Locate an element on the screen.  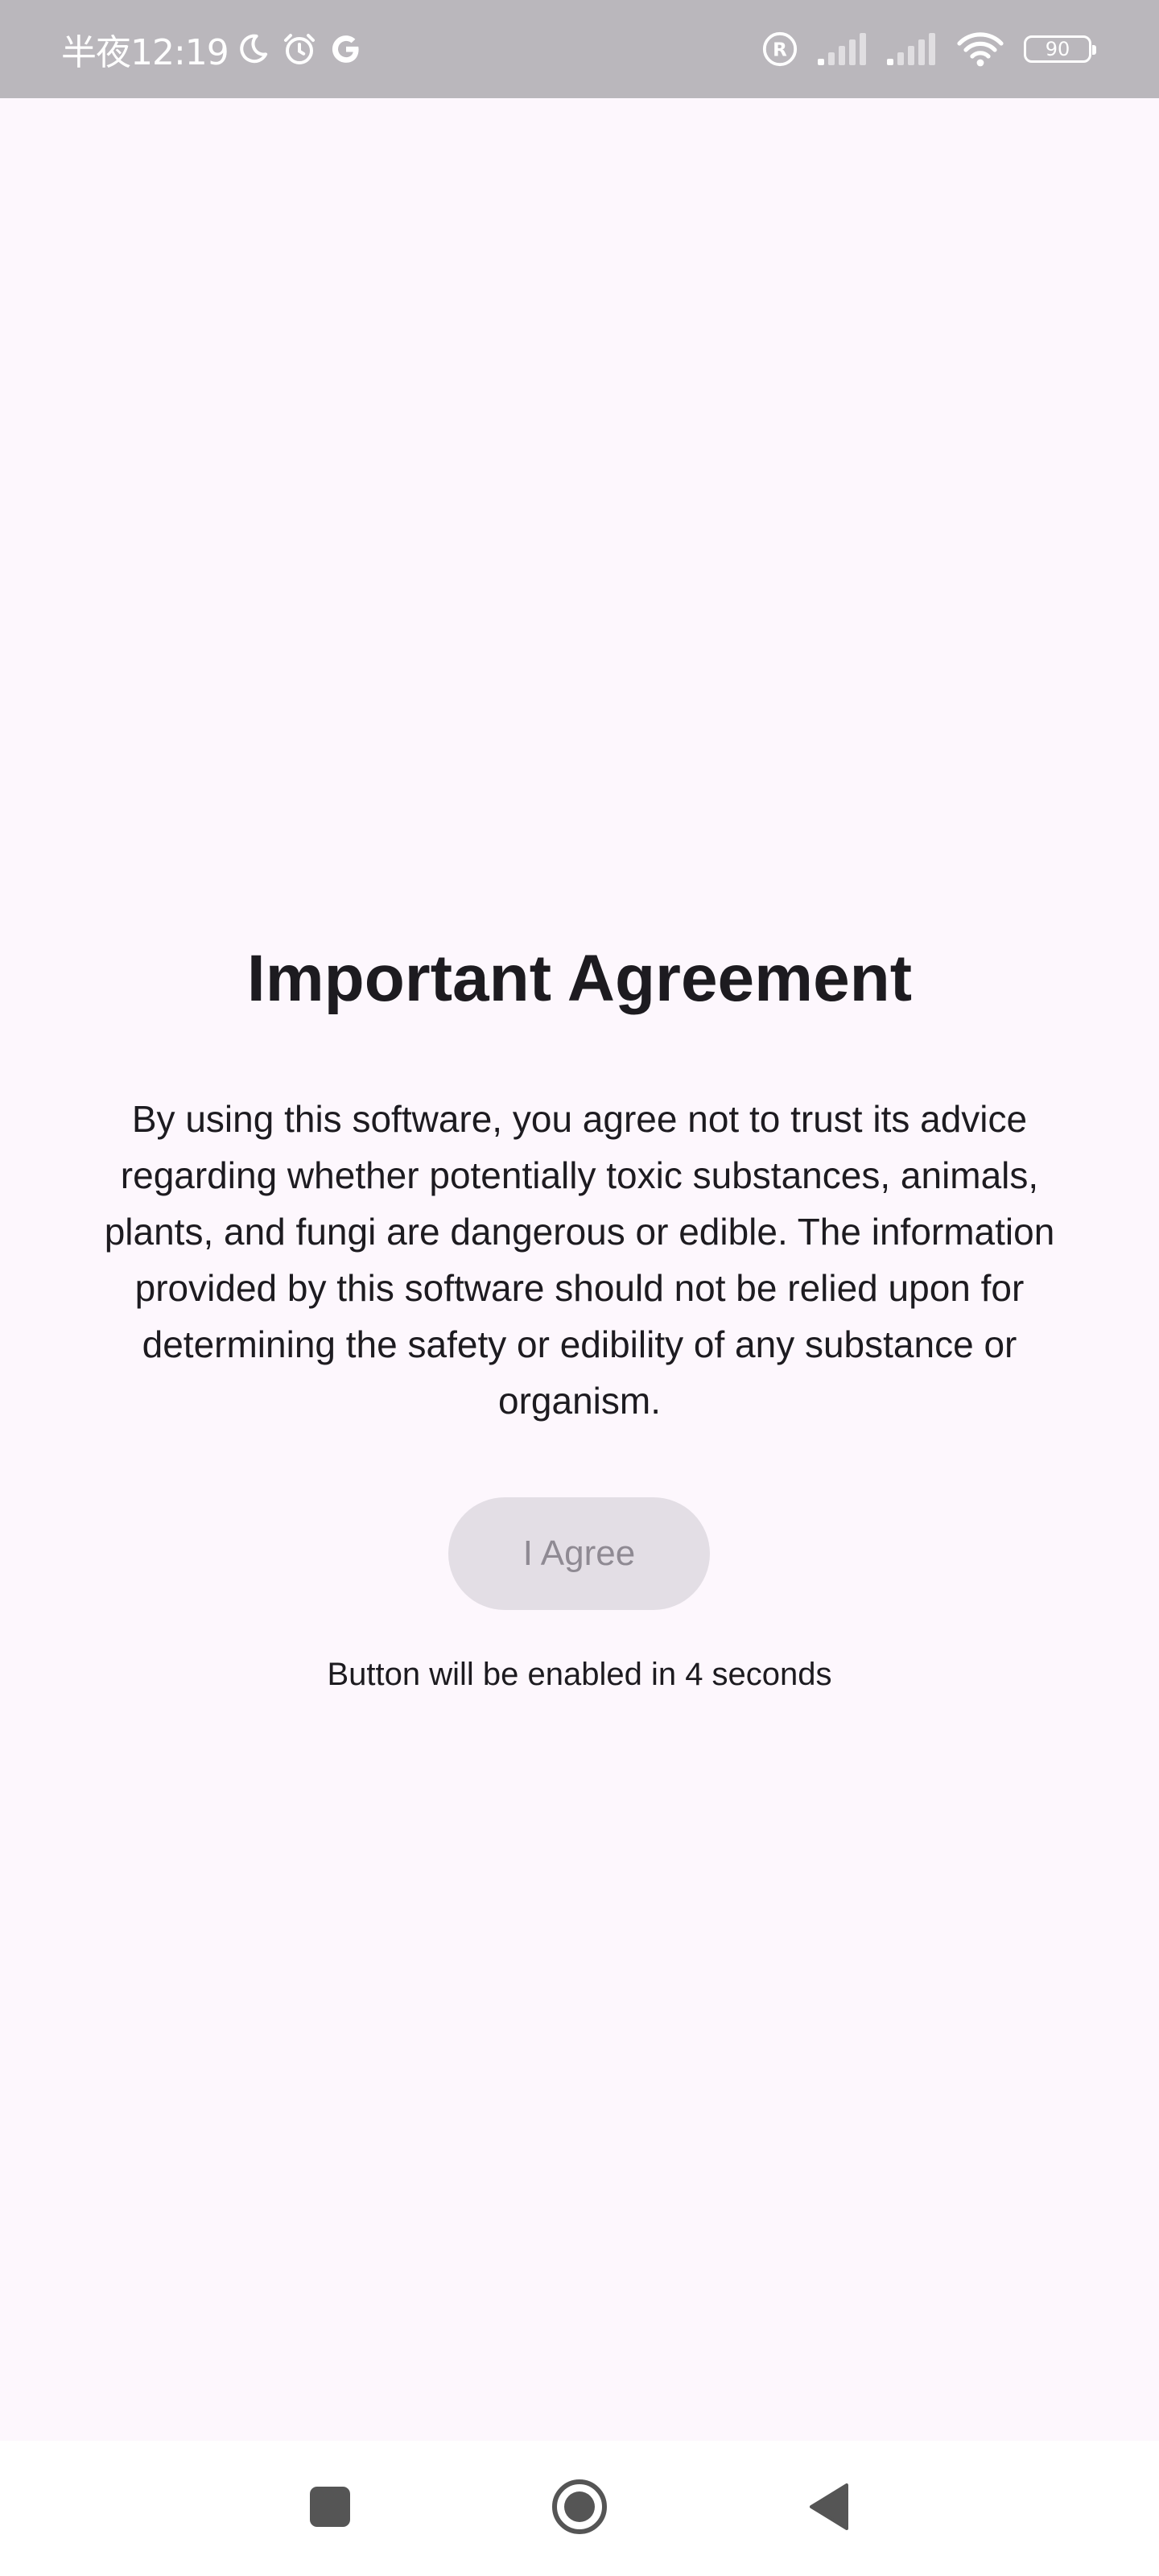
wifi-icon is located at coordinates (980, 49).